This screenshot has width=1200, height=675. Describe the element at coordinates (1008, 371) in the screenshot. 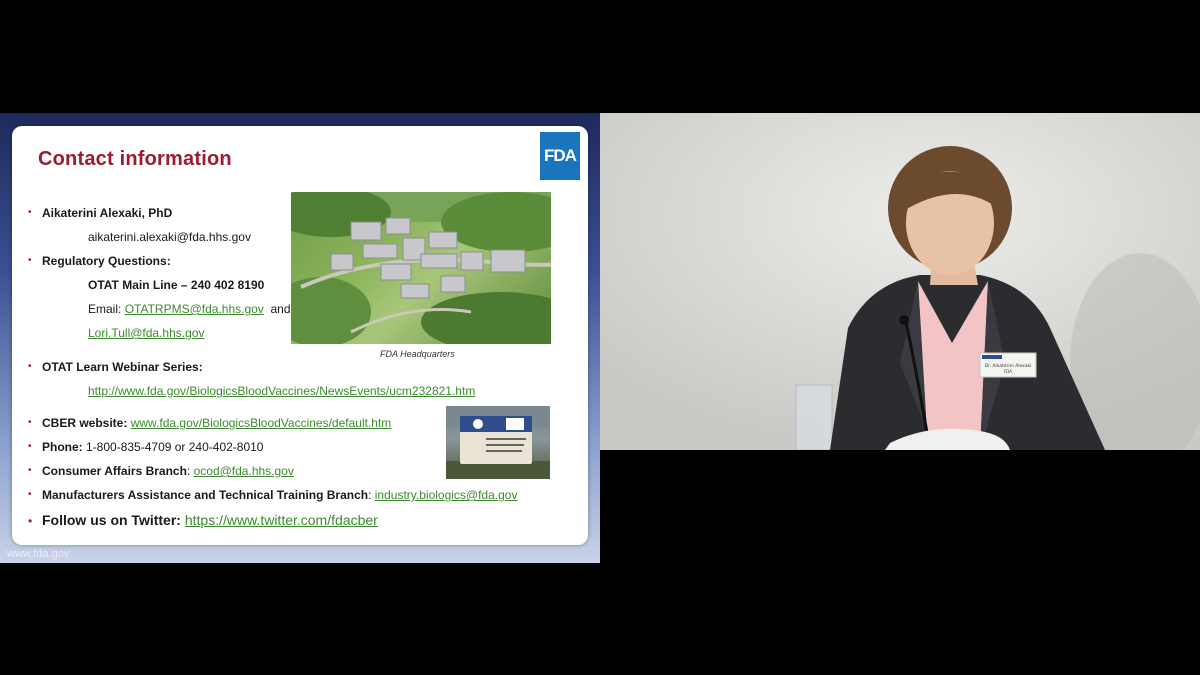

I see `speaker-affiliation: FDA` at that location.